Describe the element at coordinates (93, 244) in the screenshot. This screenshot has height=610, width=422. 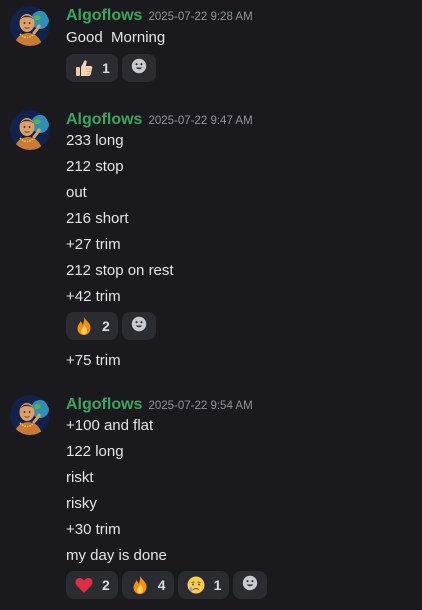
I see `message-line: +27 trim` at that location.